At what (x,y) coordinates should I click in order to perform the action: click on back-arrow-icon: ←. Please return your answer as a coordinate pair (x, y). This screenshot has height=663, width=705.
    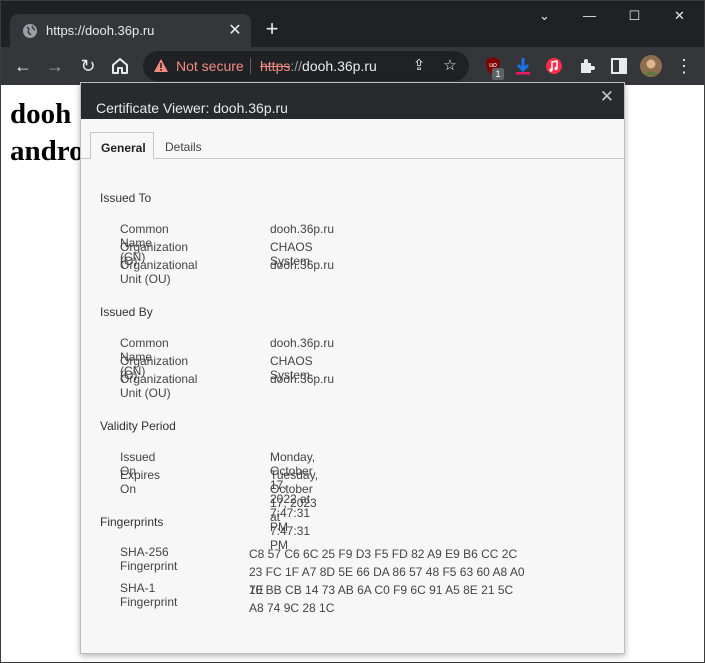
    Looking at the image, I should click on (23, 66).